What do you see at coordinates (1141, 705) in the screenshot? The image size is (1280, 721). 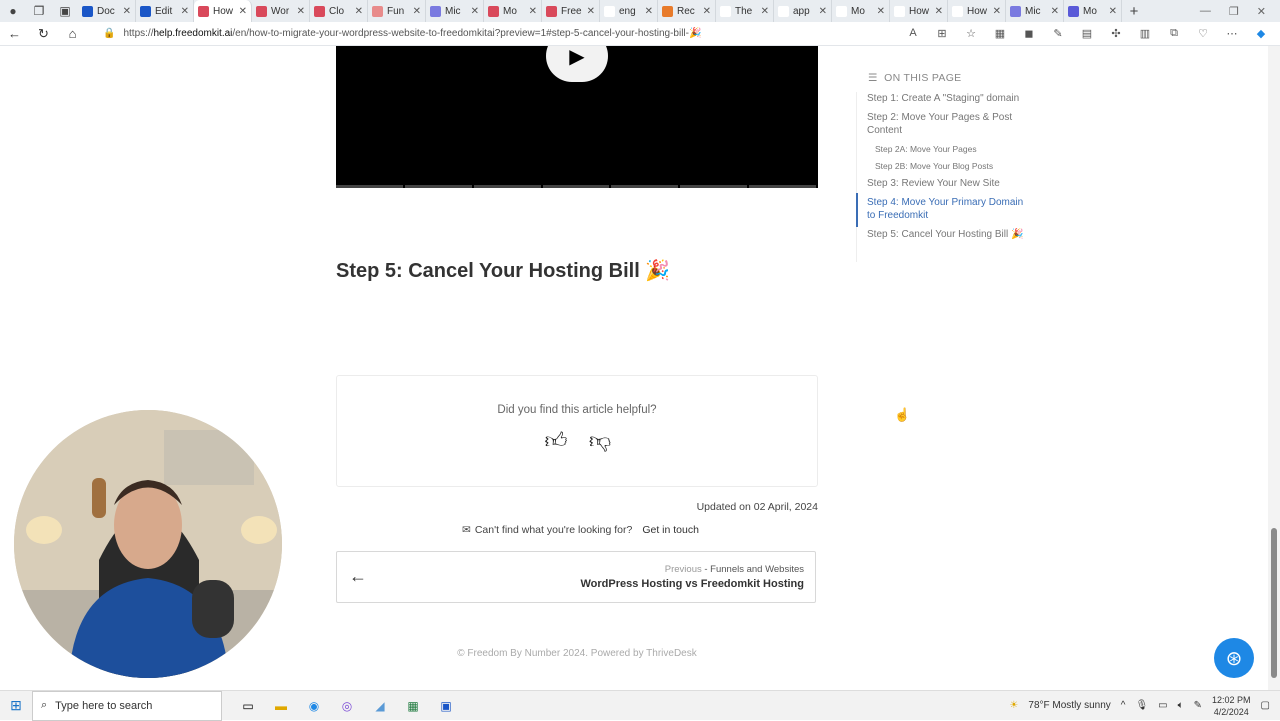 I see `microphone-icon: 🎙︎` at bounding box center [1141, 705].